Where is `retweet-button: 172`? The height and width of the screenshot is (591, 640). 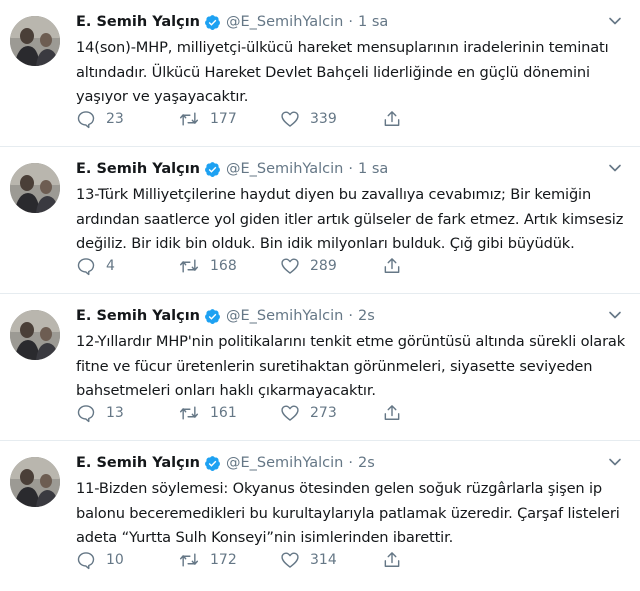
retweet-button: 172 is located at coordinates (229, 560).